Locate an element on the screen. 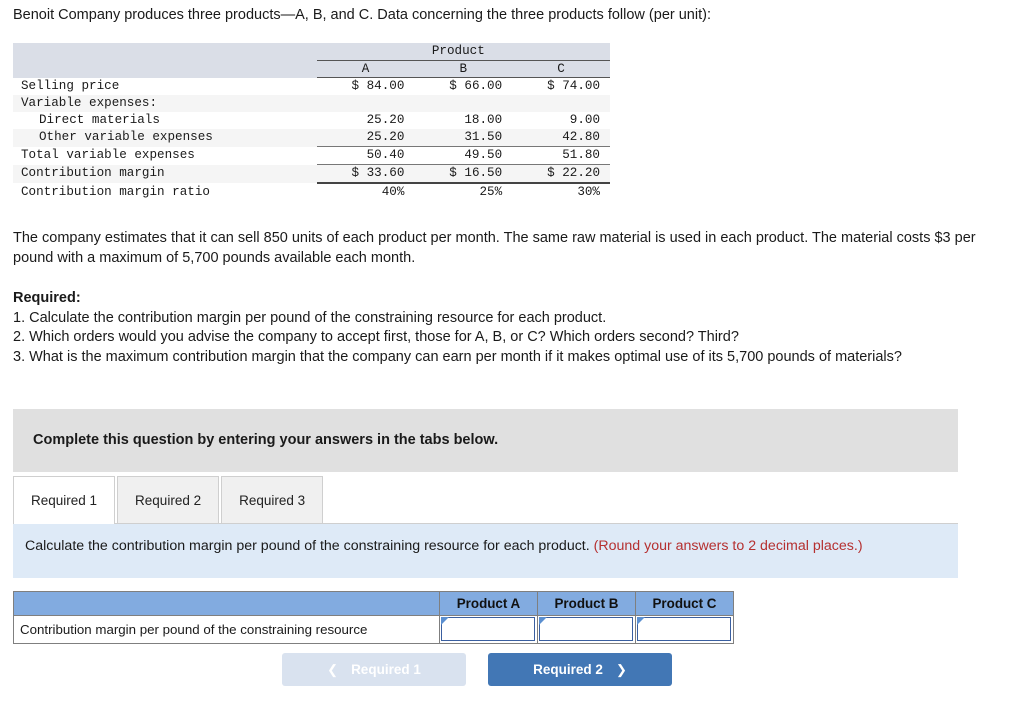 This screenshot has height=713, width=1024. data-table-cell-b: 25% is located at coordinates (491, 192).